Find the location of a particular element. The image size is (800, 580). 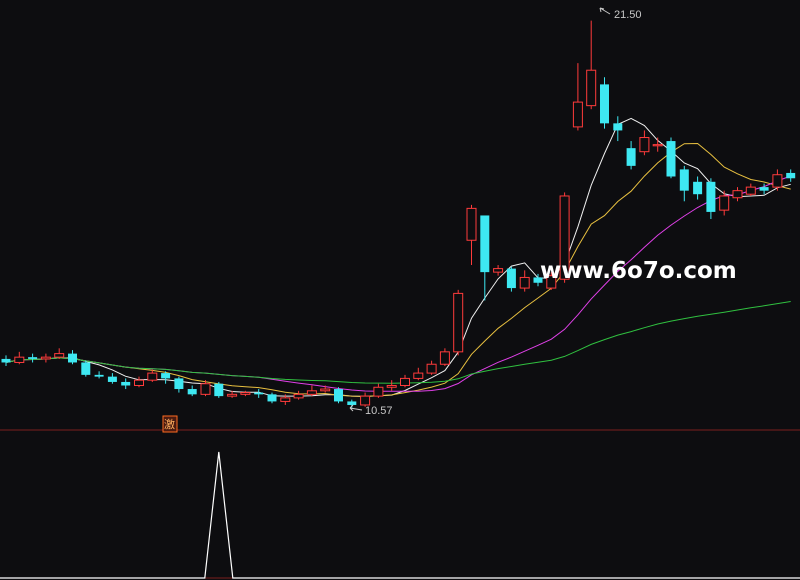

signal-badge: 激 is located at coordinates (170, 424).